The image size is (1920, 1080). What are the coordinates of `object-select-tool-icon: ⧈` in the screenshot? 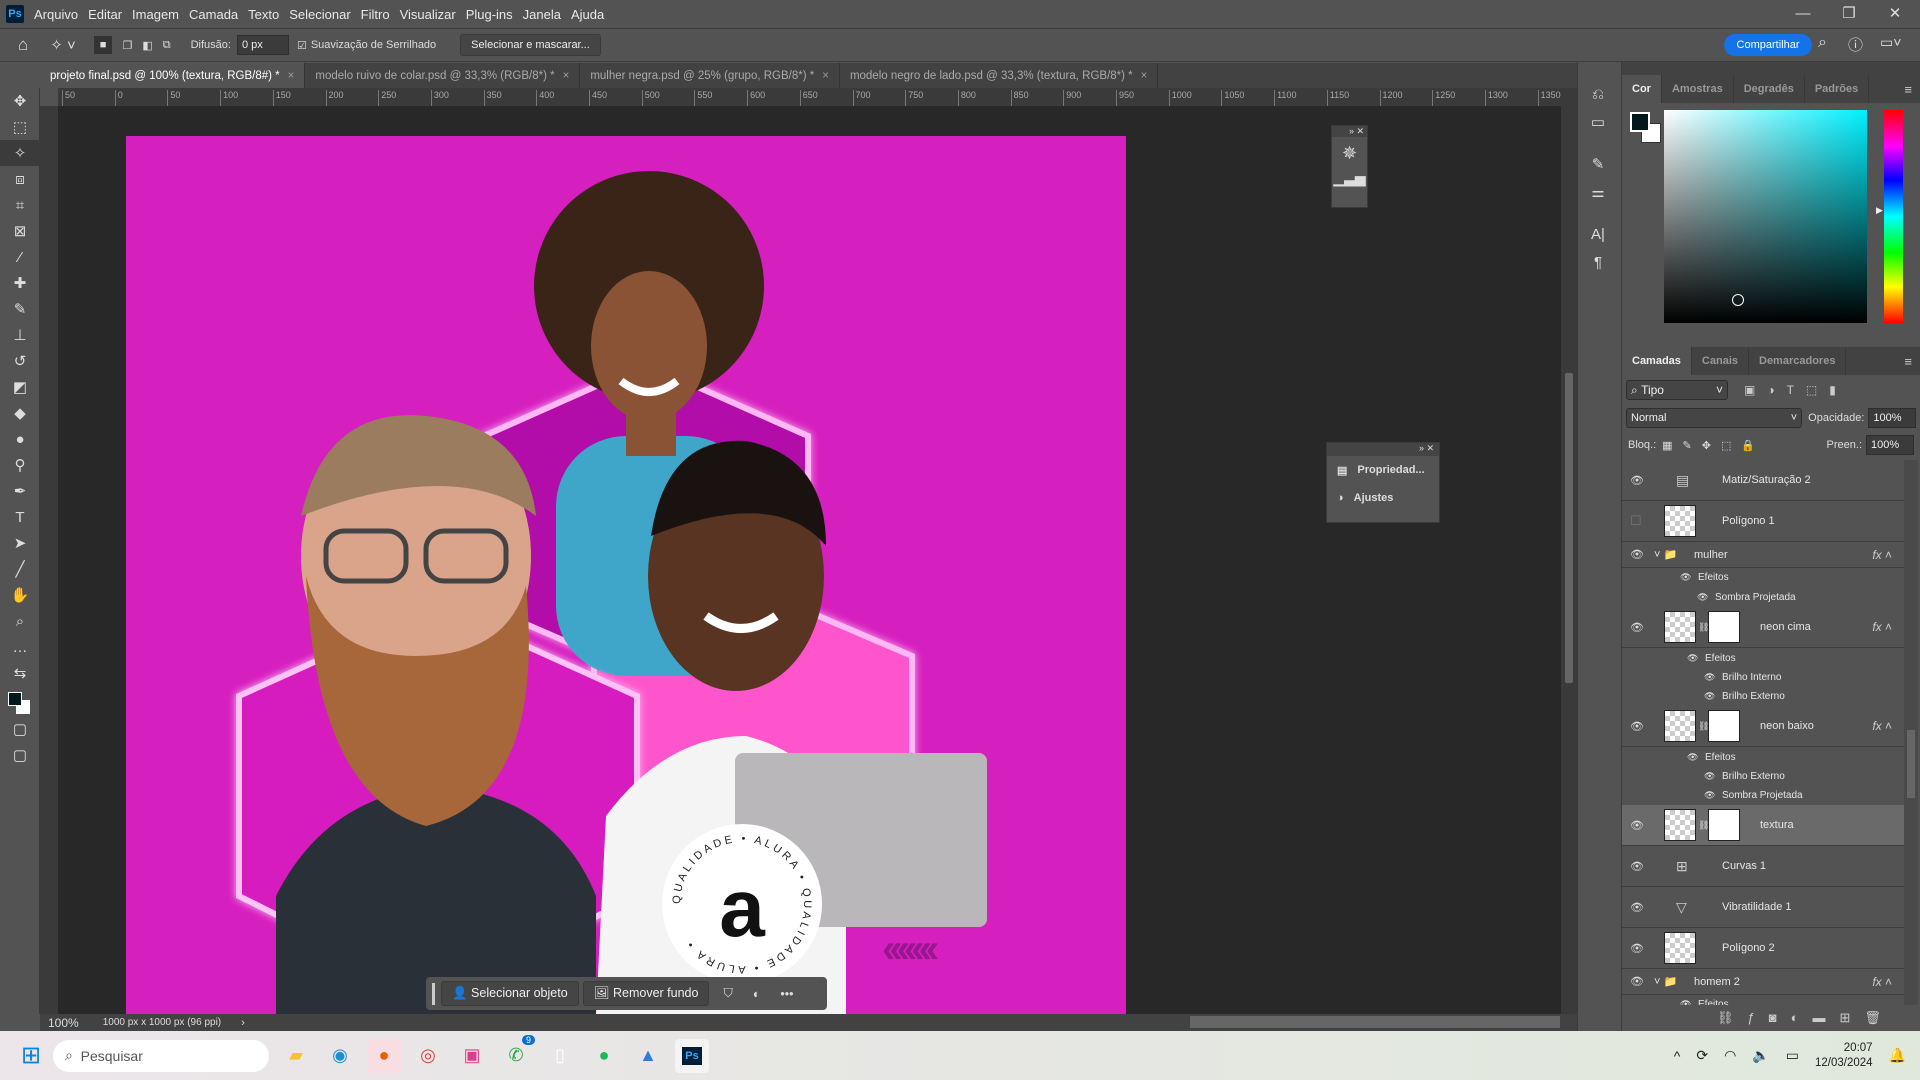 It's located at (20, 179).